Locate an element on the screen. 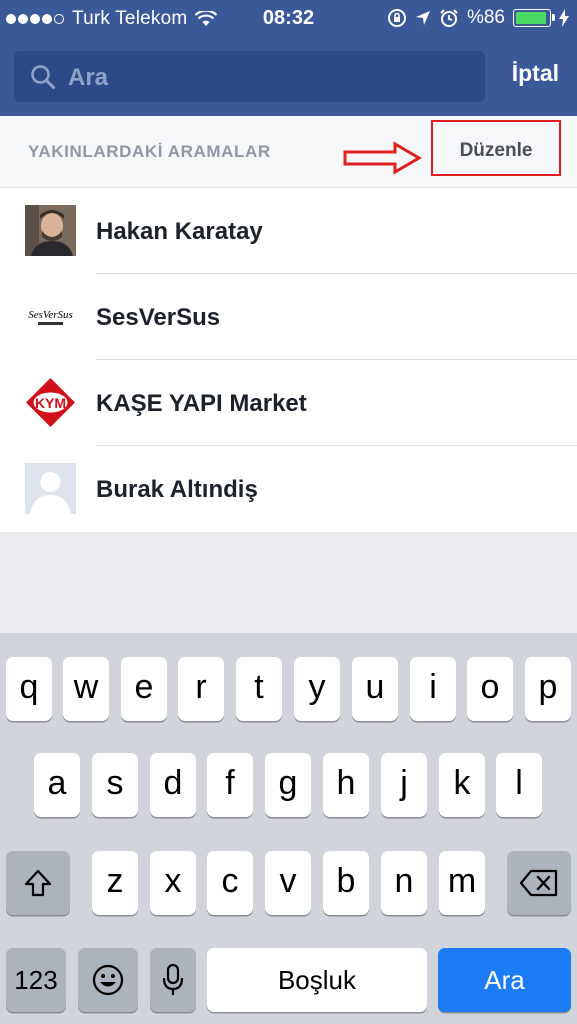 The image size is (577, 1024). key-y: y is located at coordinates (317, 689).